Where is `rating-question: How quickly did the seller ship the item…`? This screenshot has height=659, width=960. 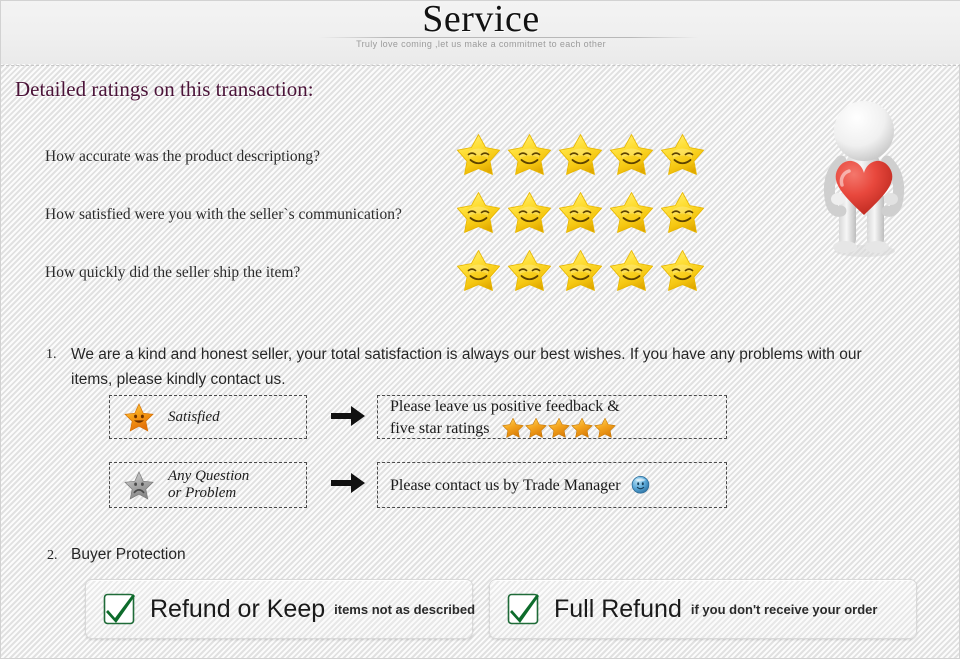
rating-question: How quickly did the seller ship the item… is located at coordinates (173, 272).